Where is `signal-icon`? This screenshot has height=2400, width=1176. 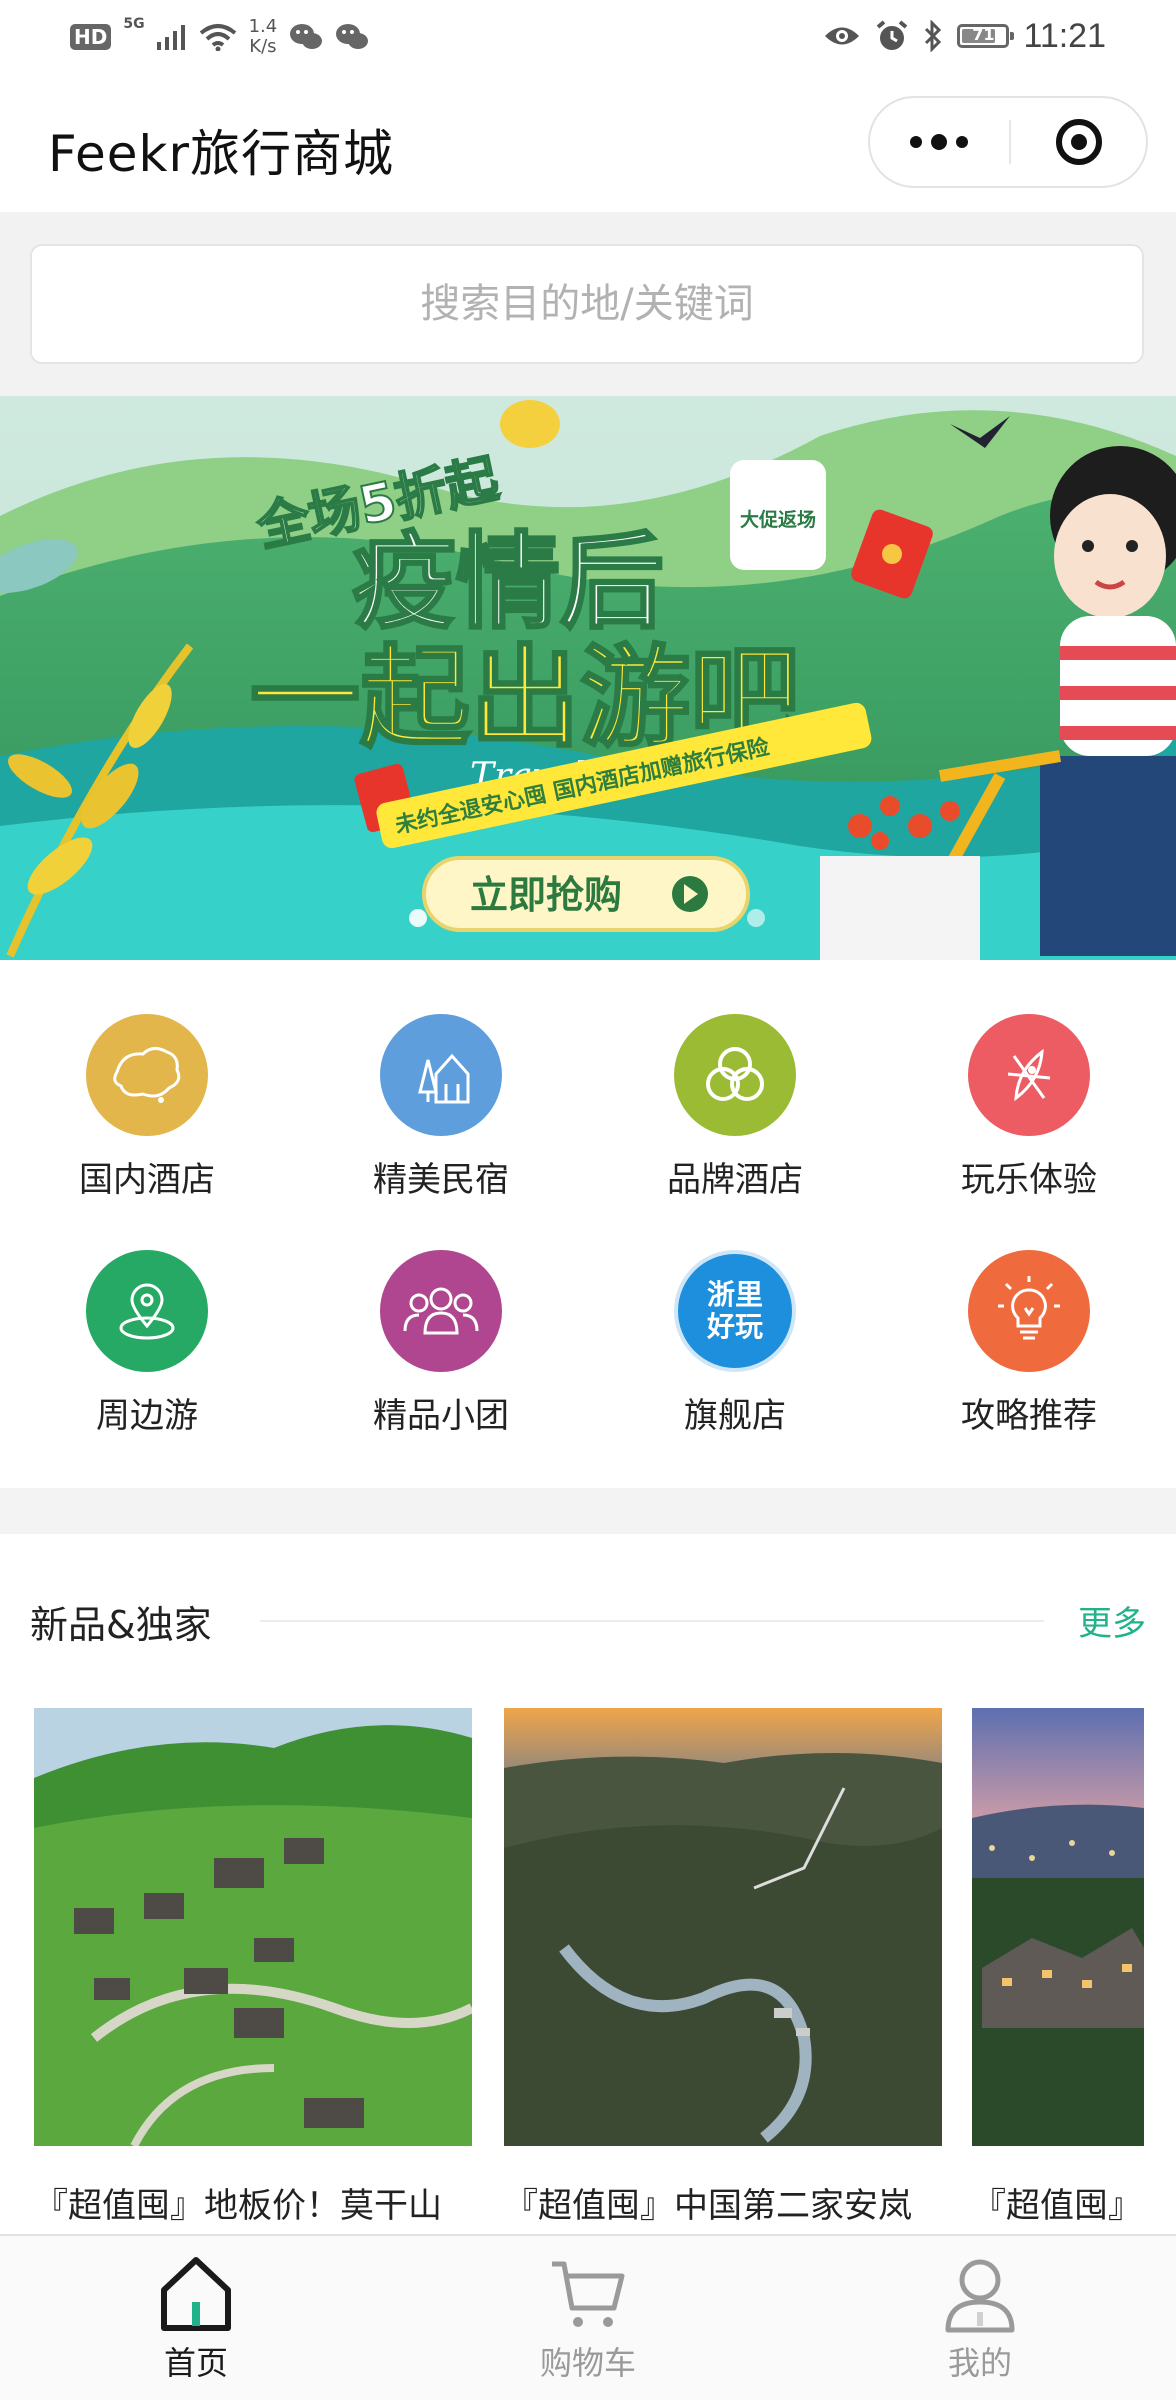
signal-icon is located at coordinates (170, 37).